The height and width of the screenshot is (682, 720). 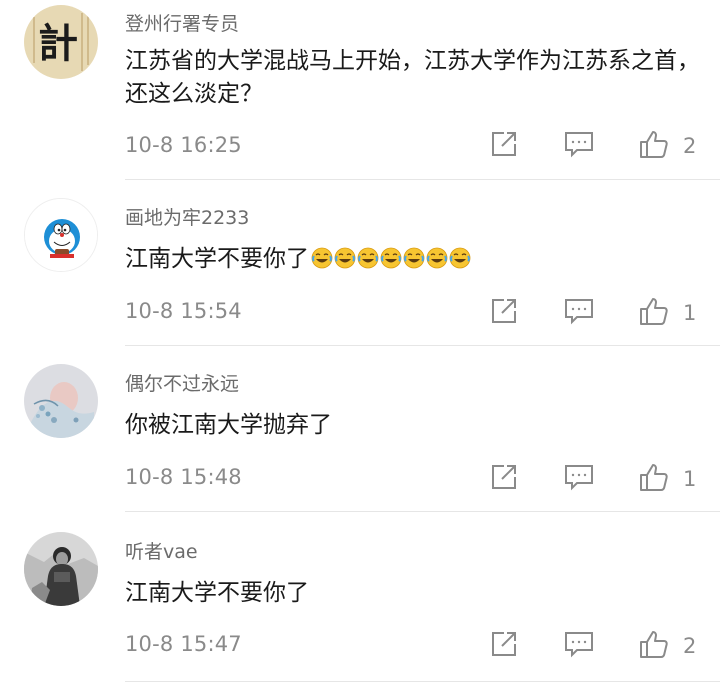 I want to click on calligraphy-avatar: 計, so click(x=61, y=42).